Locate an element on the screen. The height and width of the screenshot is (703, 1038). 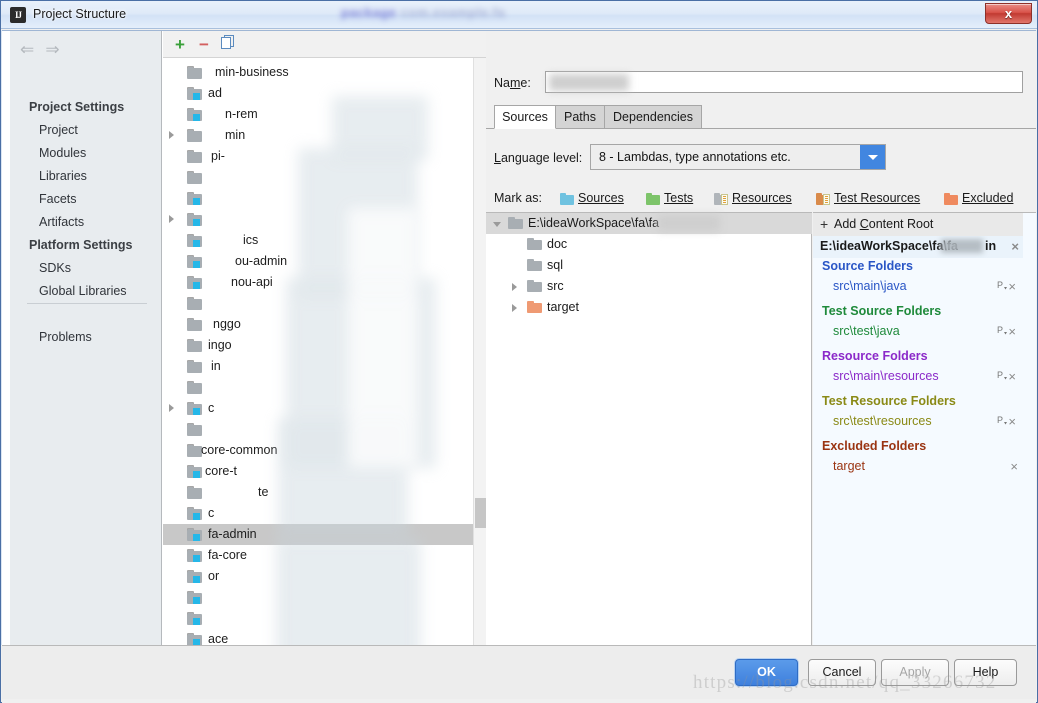
sidebar-item-modules: Modules is located at coordinates (86, 153).